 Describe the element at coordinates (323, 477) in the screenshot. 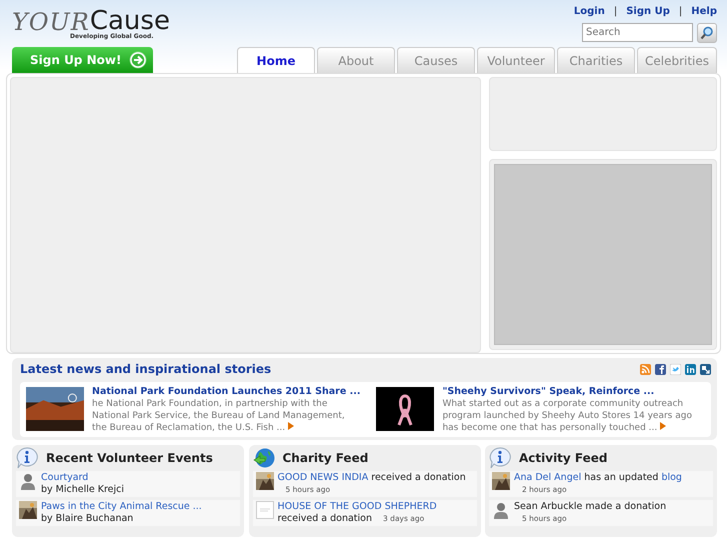

I see `feed-link: GOOD NEWS INDIA` at that location.